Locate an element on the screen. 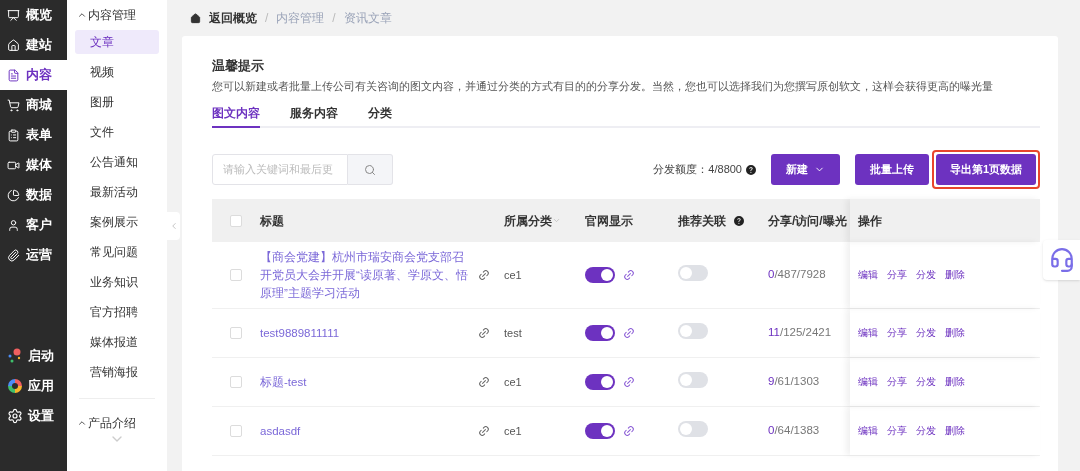  export-button: 导出第1页数据 is located at coordinates (986, 169).